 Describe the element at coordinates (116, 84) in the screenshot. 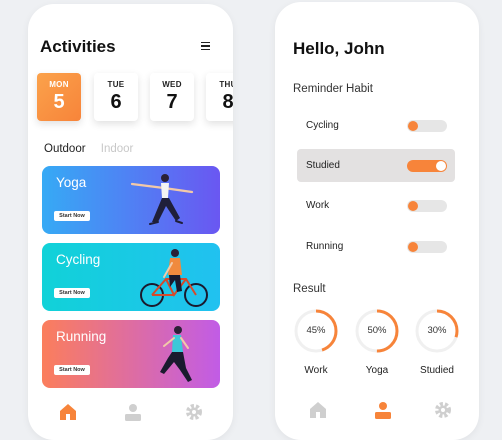

I see `date-day: TUE` at that location.